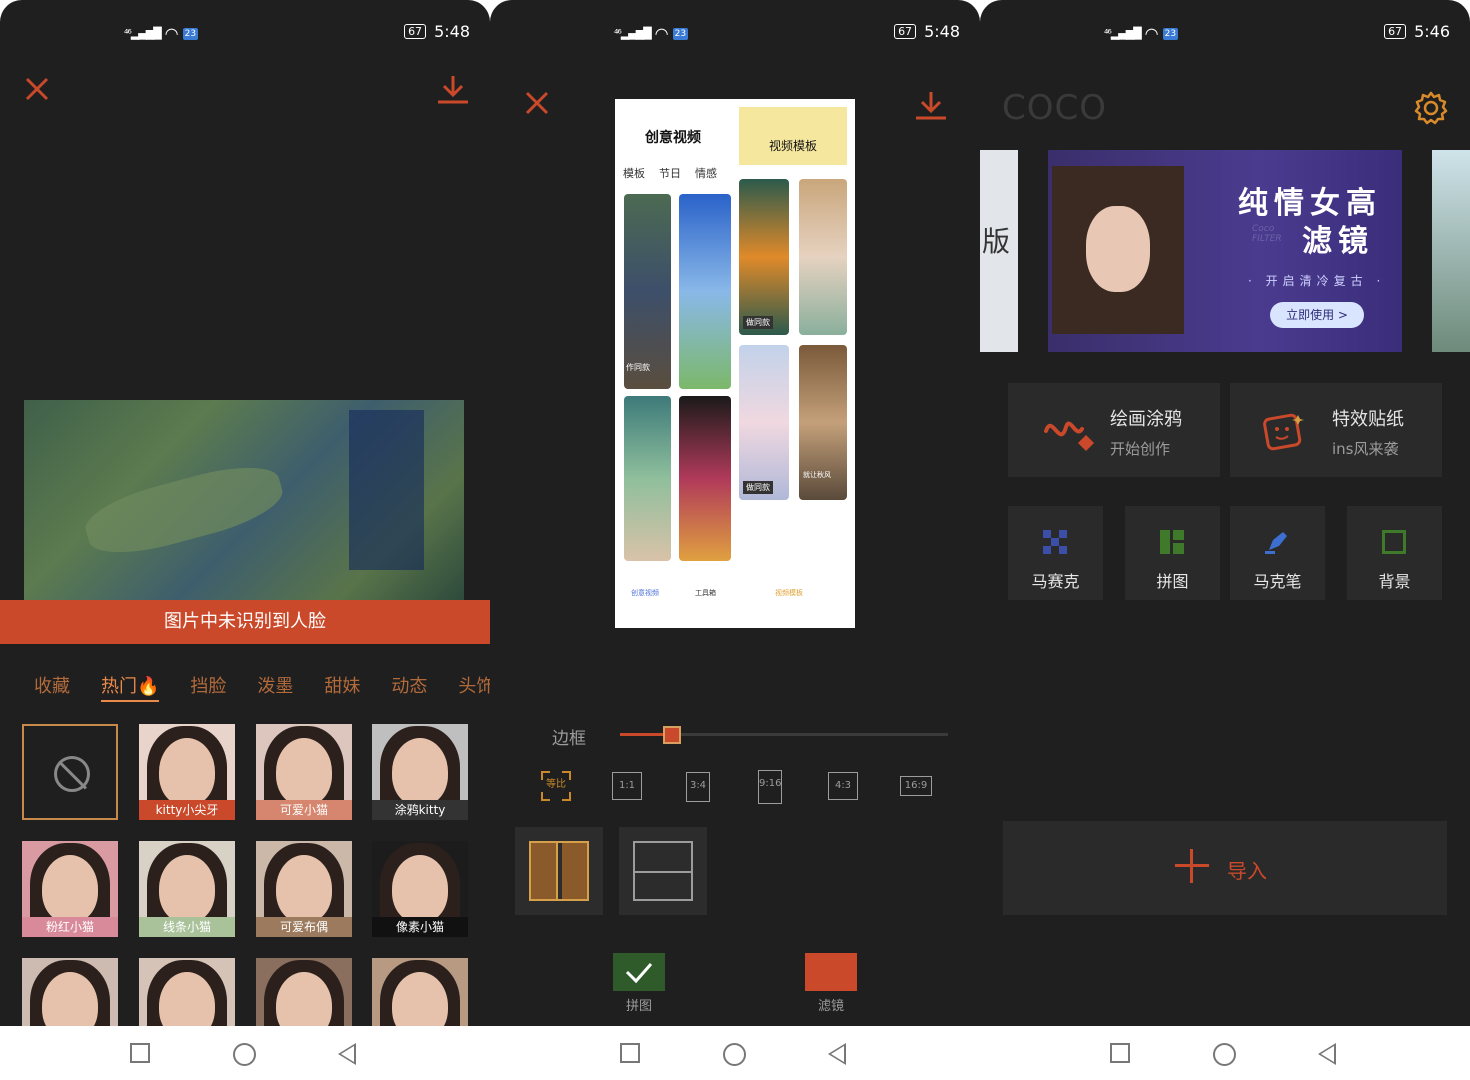  What do you see at coordinates (1338, 241) in the screenshot?
I see `banner-title-2: 滤镜` at bounding box center [1338, 241].